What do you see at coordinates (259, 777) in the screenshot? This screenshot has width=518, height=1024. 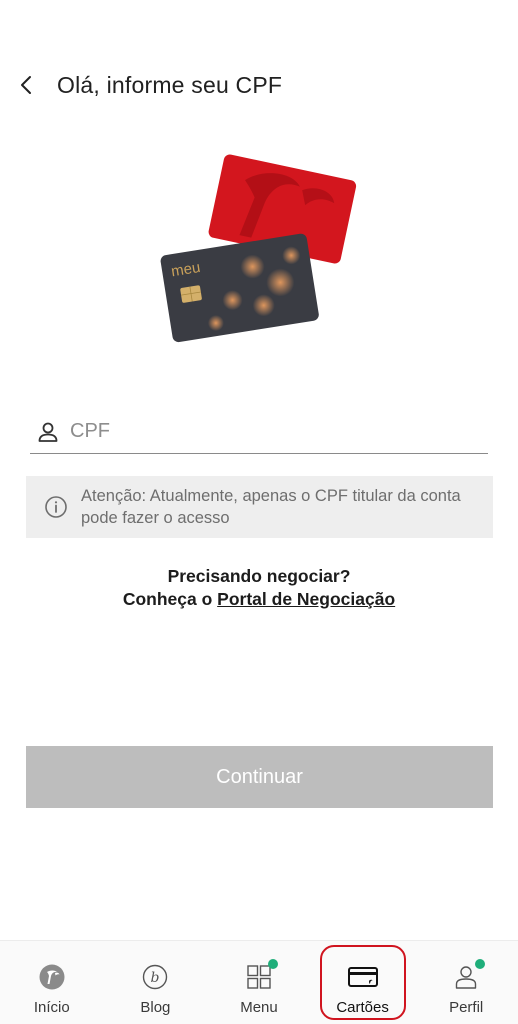 I see `continue-button: Continuar` at bounding box center [259, 777].